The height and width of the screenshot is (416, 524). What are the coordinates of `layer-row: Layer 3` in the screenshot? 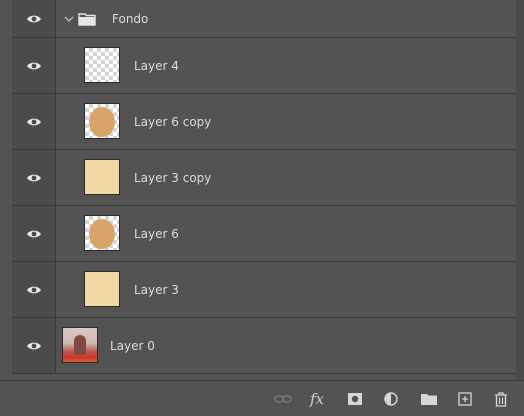 It's located at (268, 290).